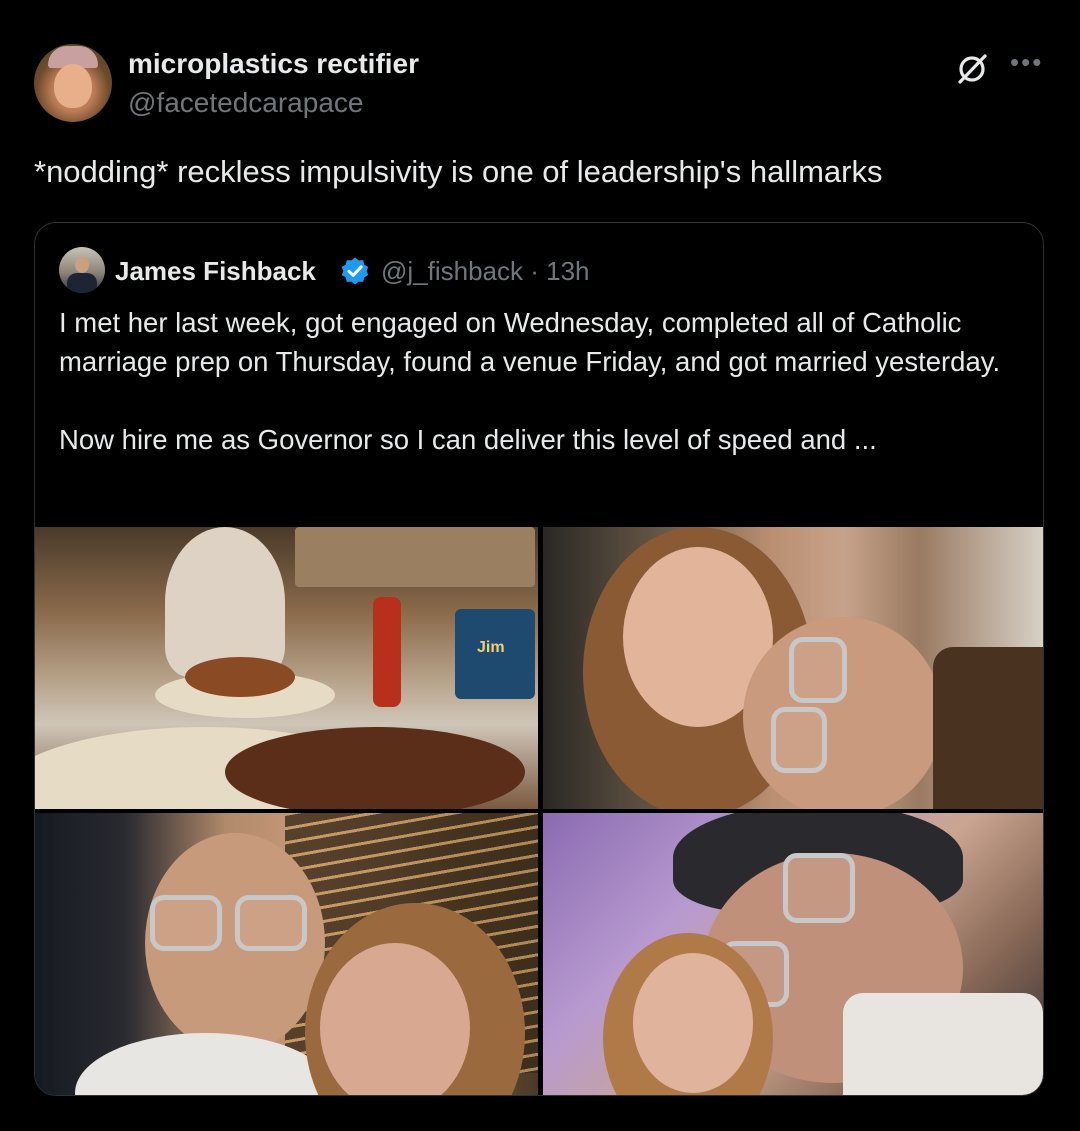  I want to click on grok-icon, so click(972, 69).